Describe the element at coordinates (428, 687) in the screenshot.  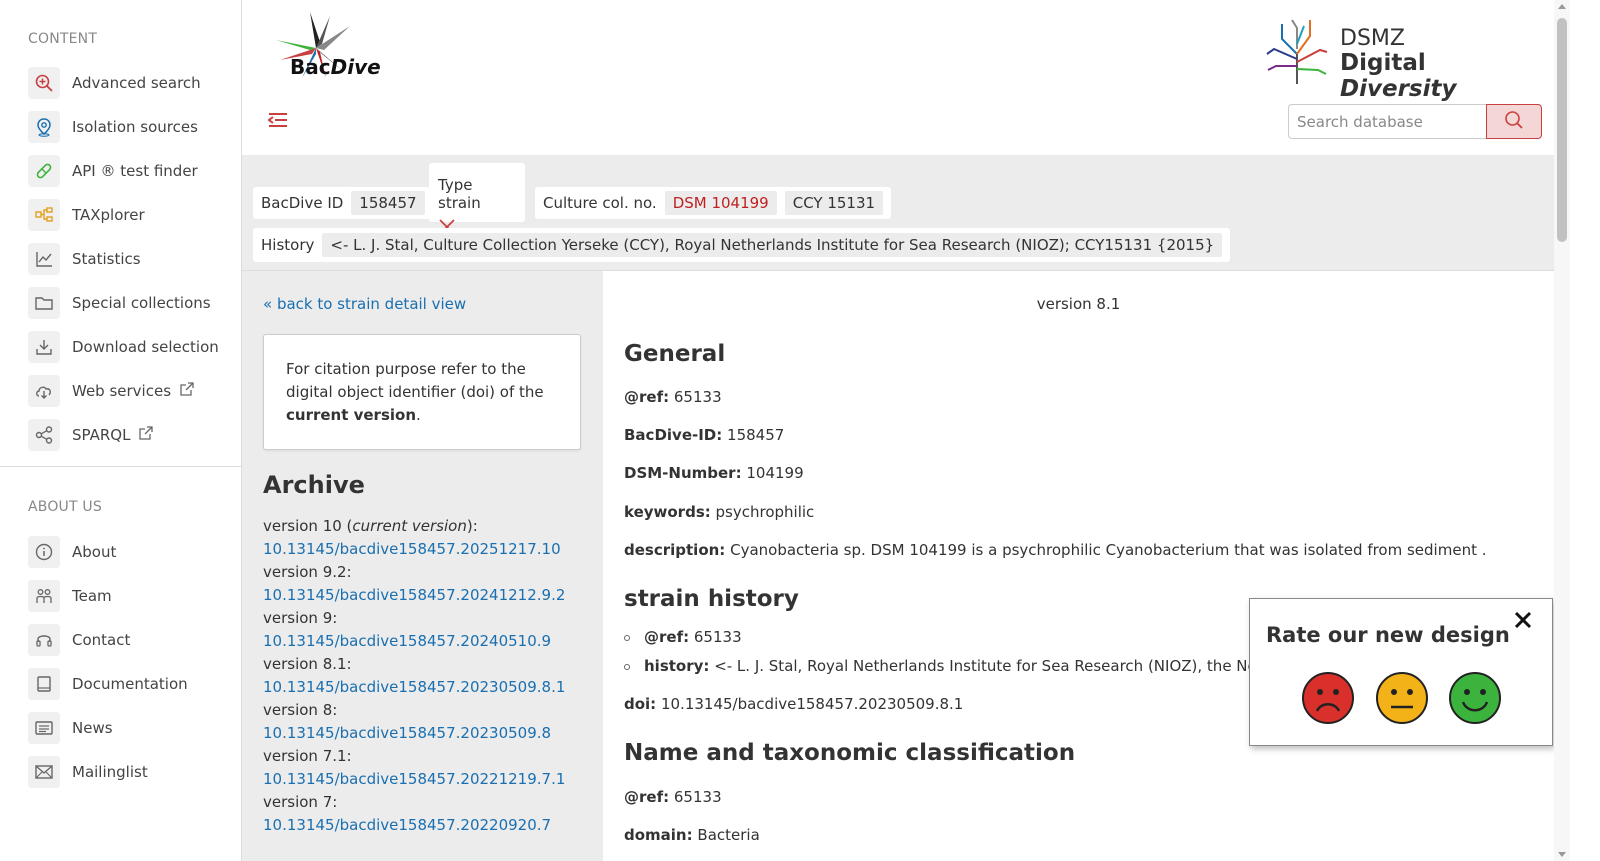
I see `doi-link: 10.13145/bacdive158457.20230509.8.1` at that location.